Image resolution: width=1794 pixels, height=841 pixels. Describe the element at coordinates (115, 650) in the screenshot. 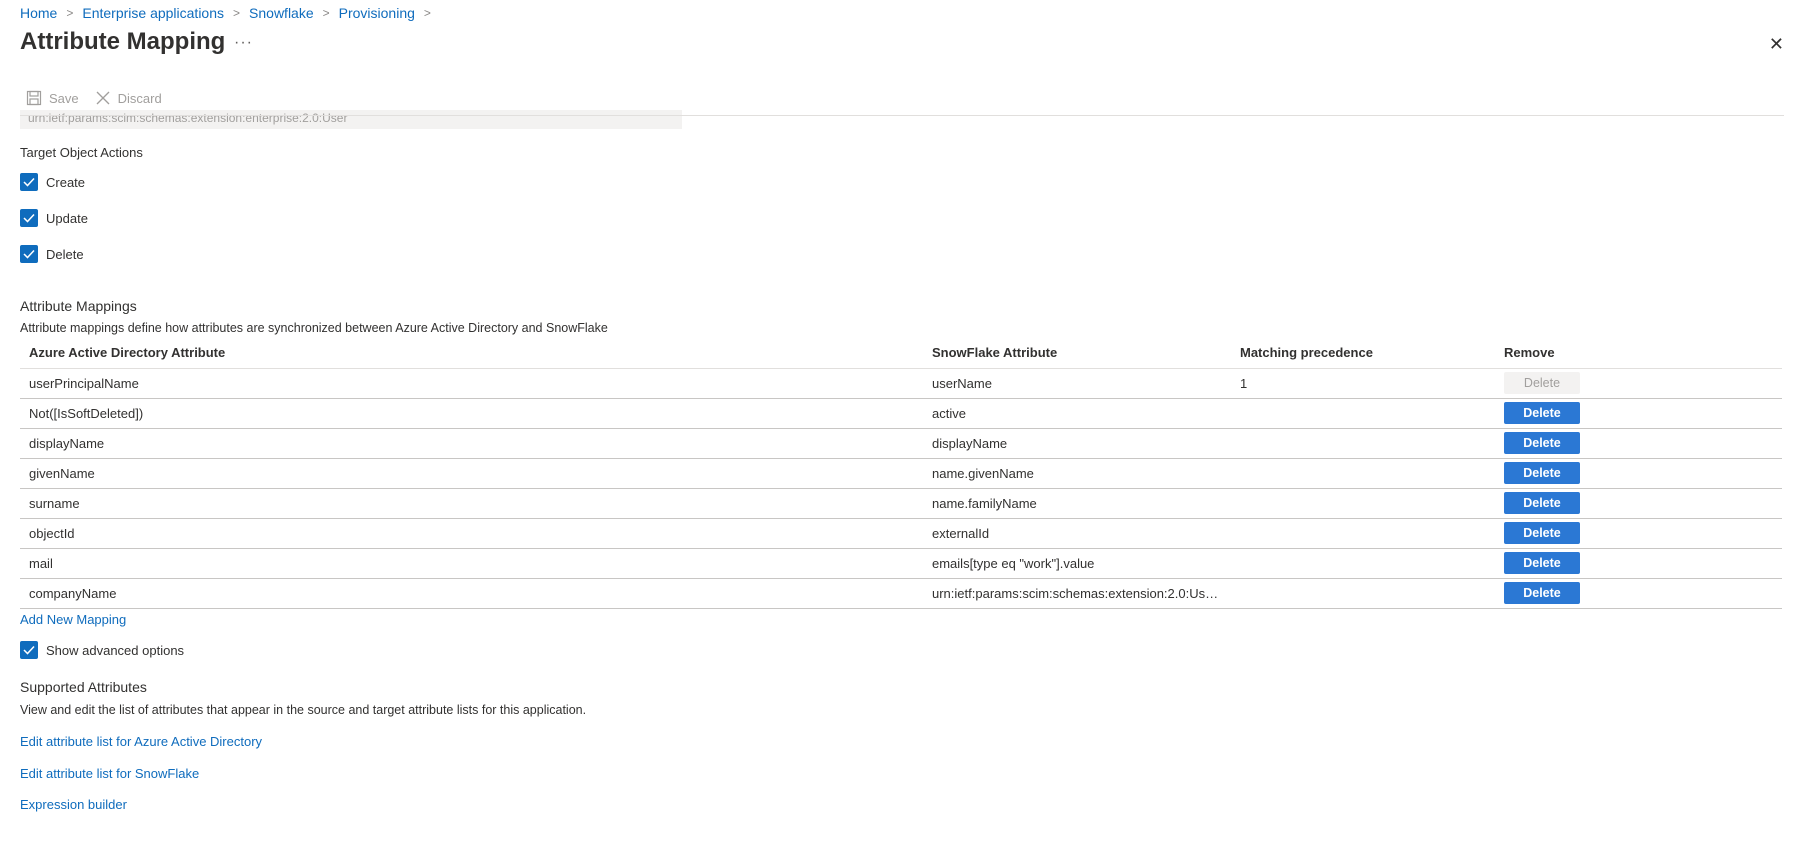

I see `show-advanced-options-label: Show advanced options` at that location.